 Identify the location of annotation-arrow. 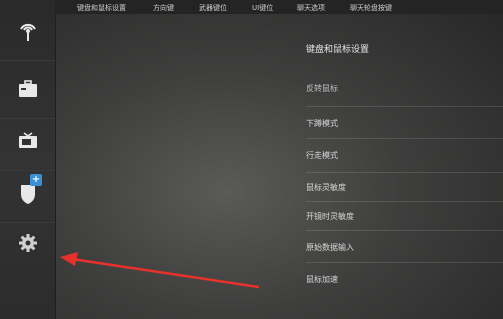
(160, 270).